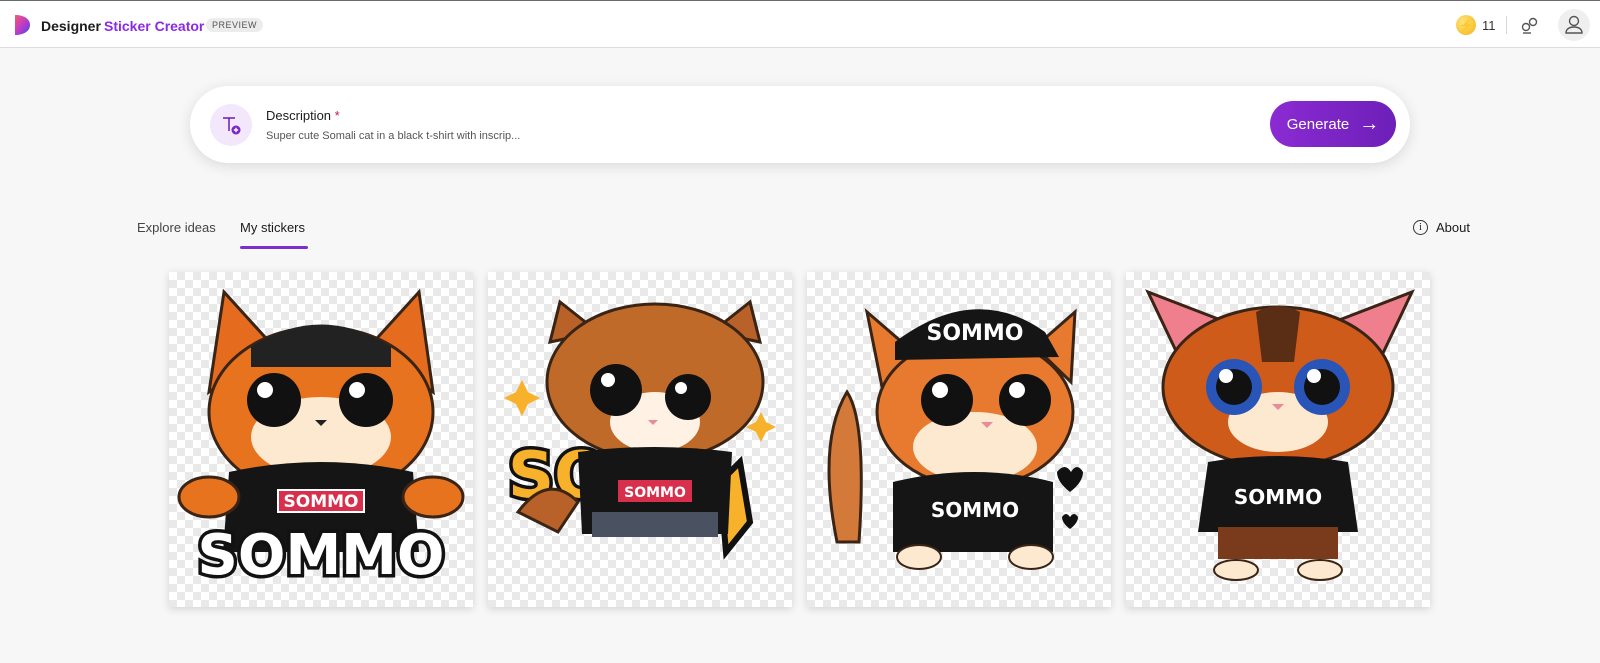 This screenshot has height=663, width=1600. I want to click on boost-coin-icon: ⚡, so click(1466, 25).